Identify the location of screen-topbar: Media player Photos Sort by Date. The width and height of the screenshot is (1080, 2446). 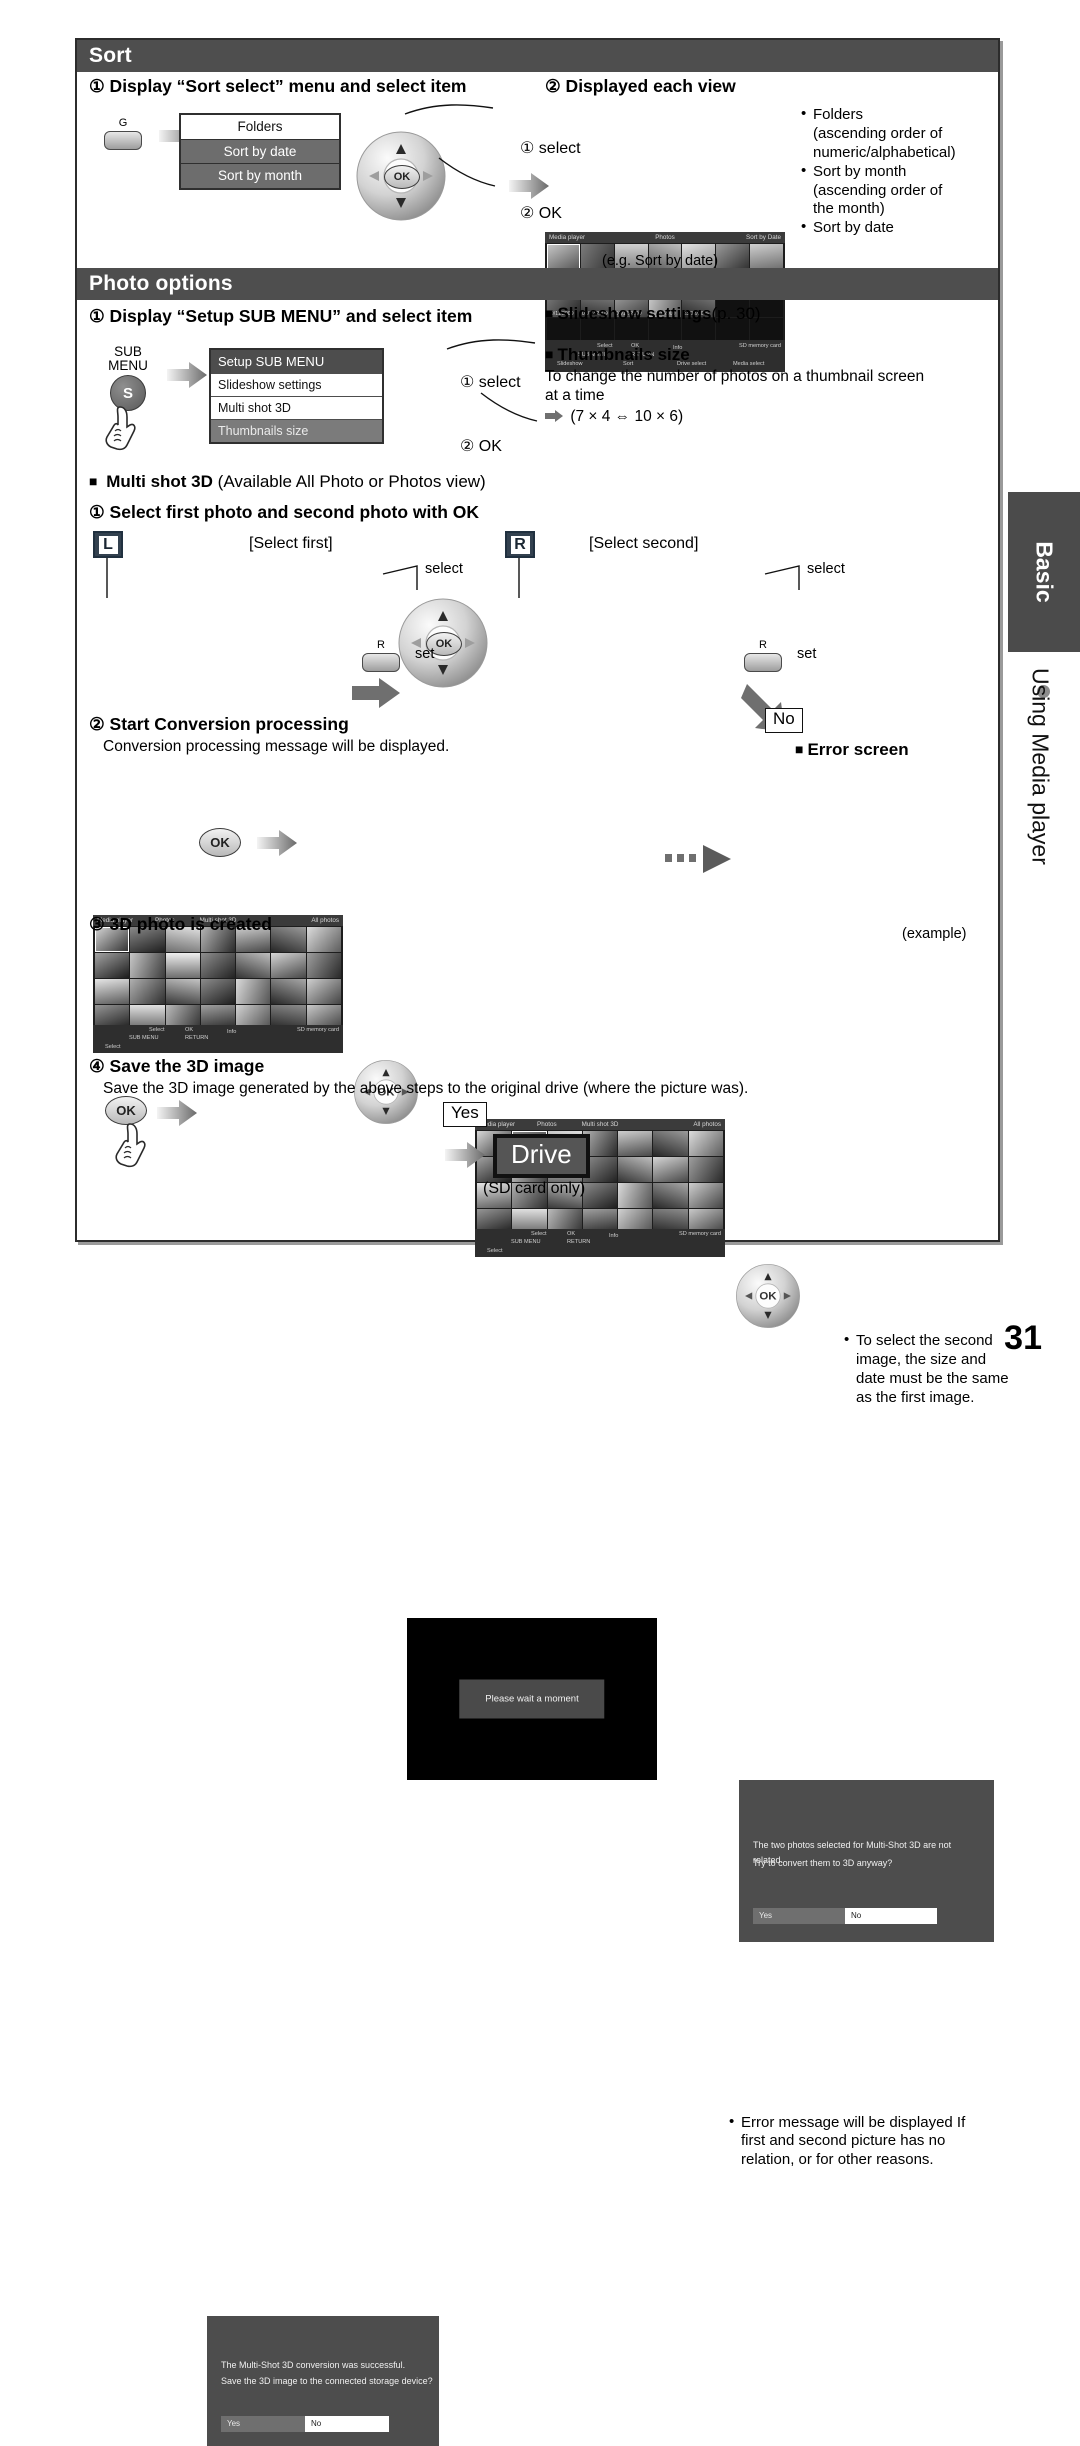
(665, 237).